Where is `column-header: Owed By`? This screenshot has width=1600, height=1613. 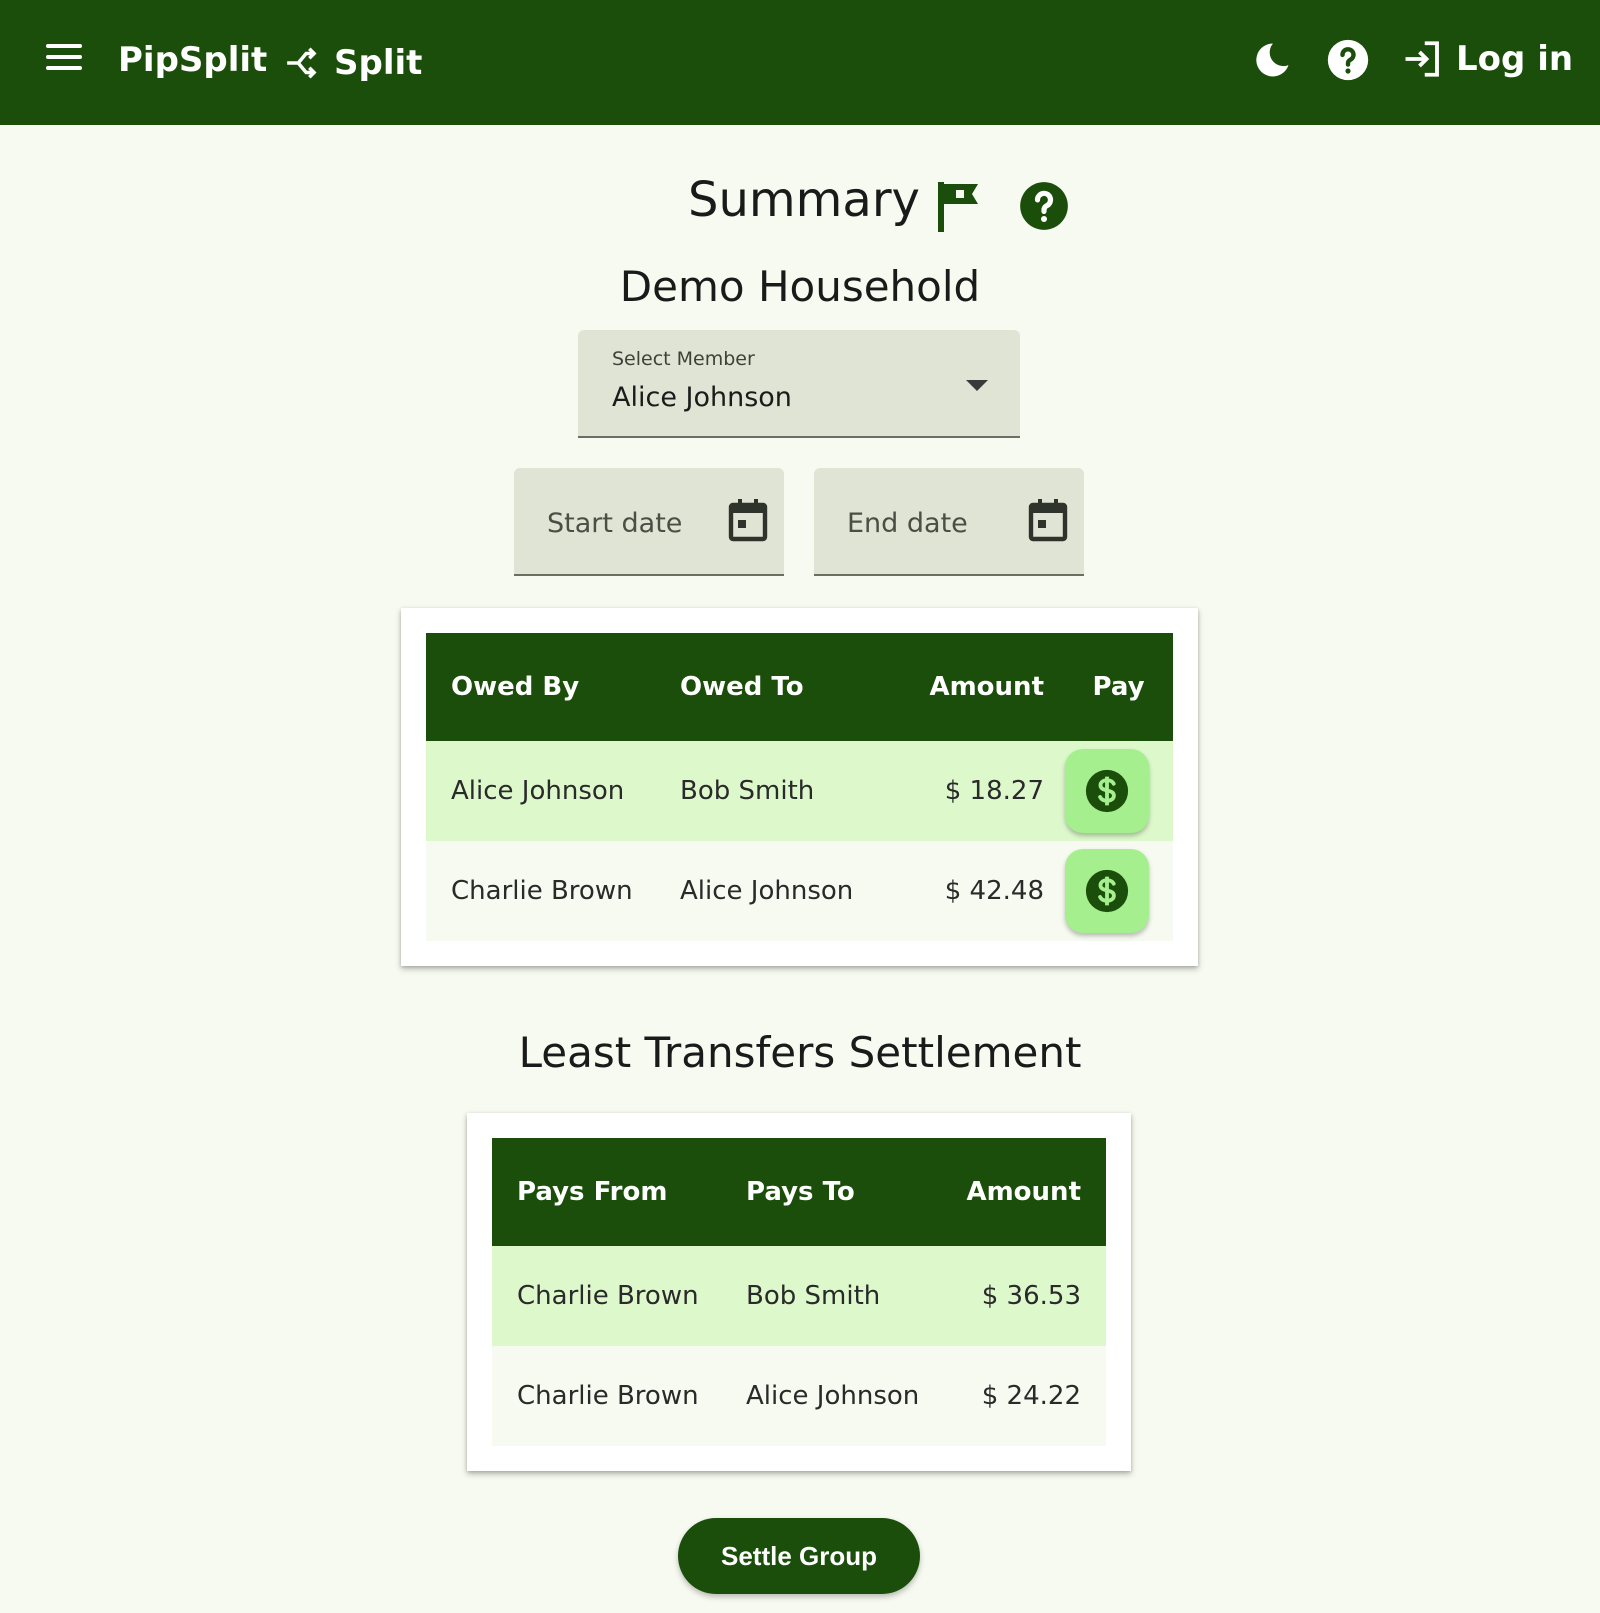
column-header: Owed By is located at coordinates (543, 687).